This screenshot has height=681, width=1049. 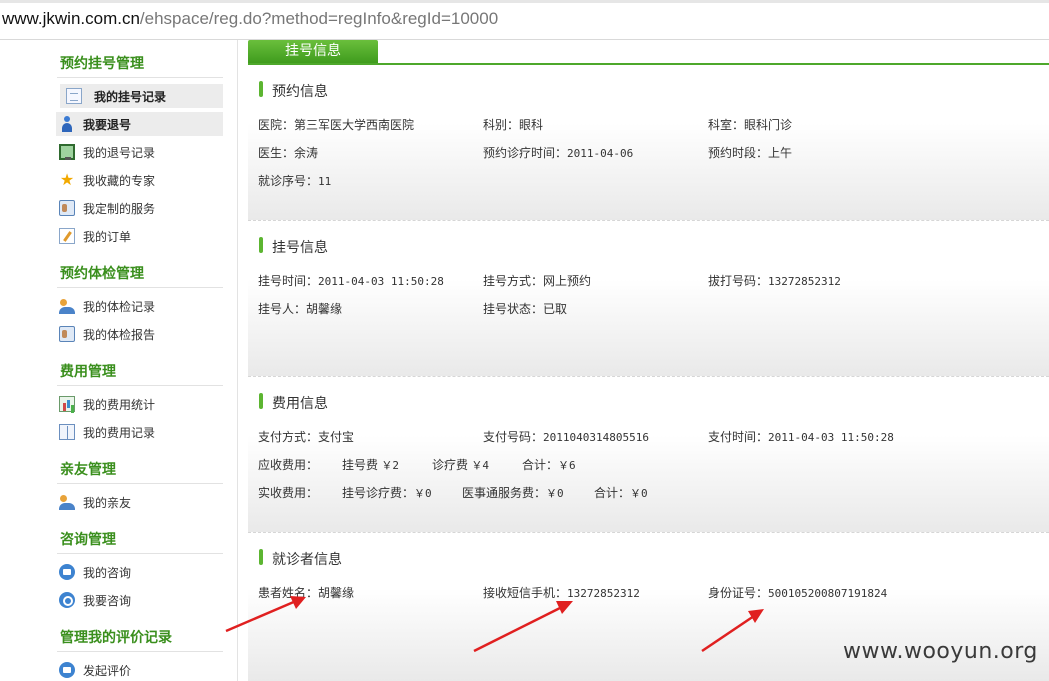 I want to click on sidebar-item-custom-services: 我定制的服务, so click(x=139, y=208).